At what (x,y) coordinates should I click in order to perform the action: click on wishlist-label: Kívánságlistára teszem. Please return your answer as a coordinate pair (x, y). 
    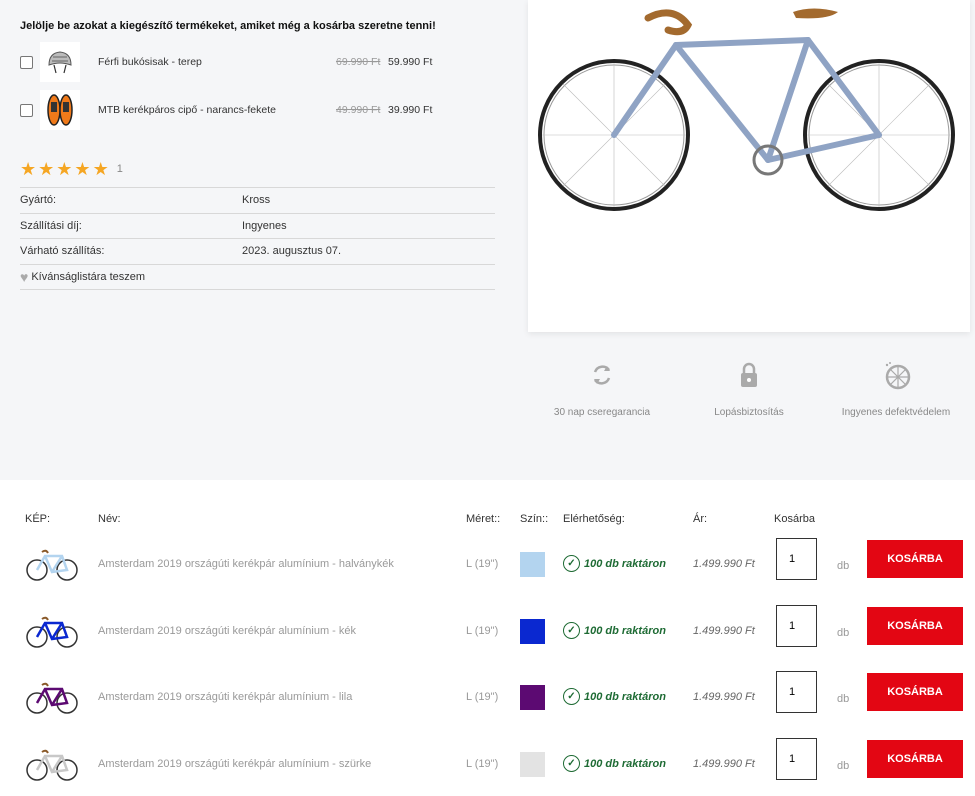
    Looking at the image, I should click on (88, 276).